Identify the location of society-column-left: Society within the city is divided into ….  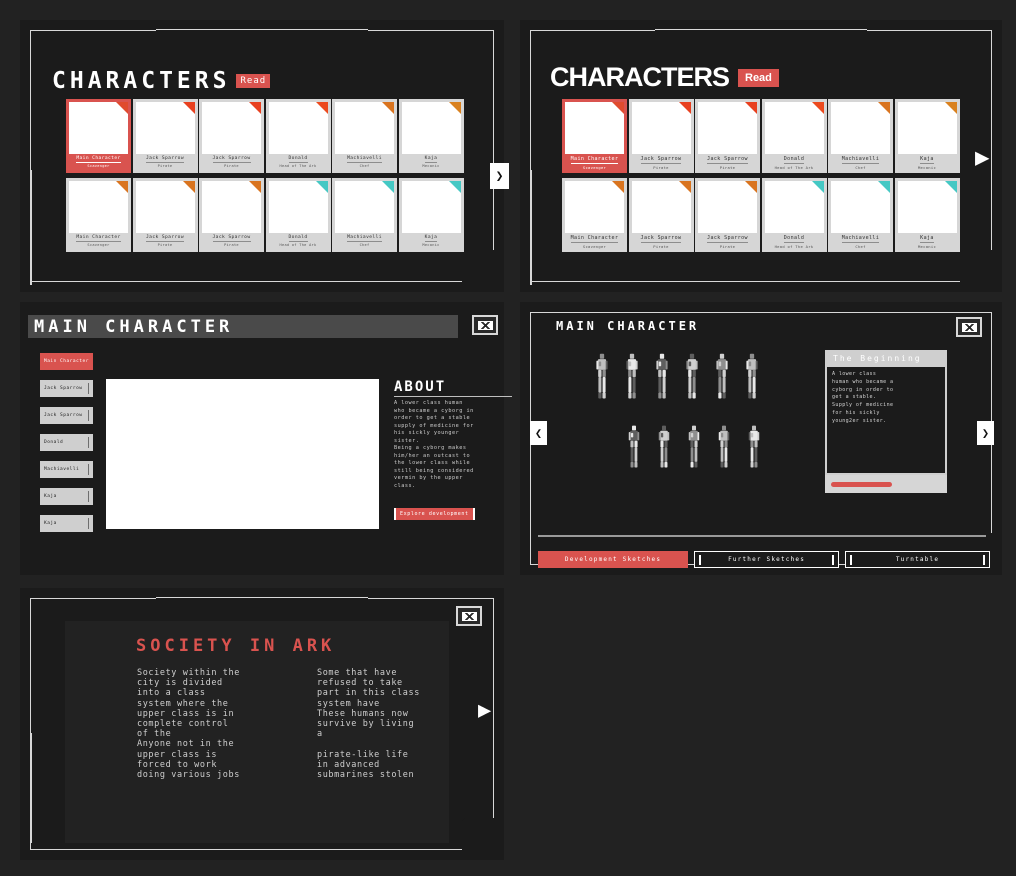
(188, 724).